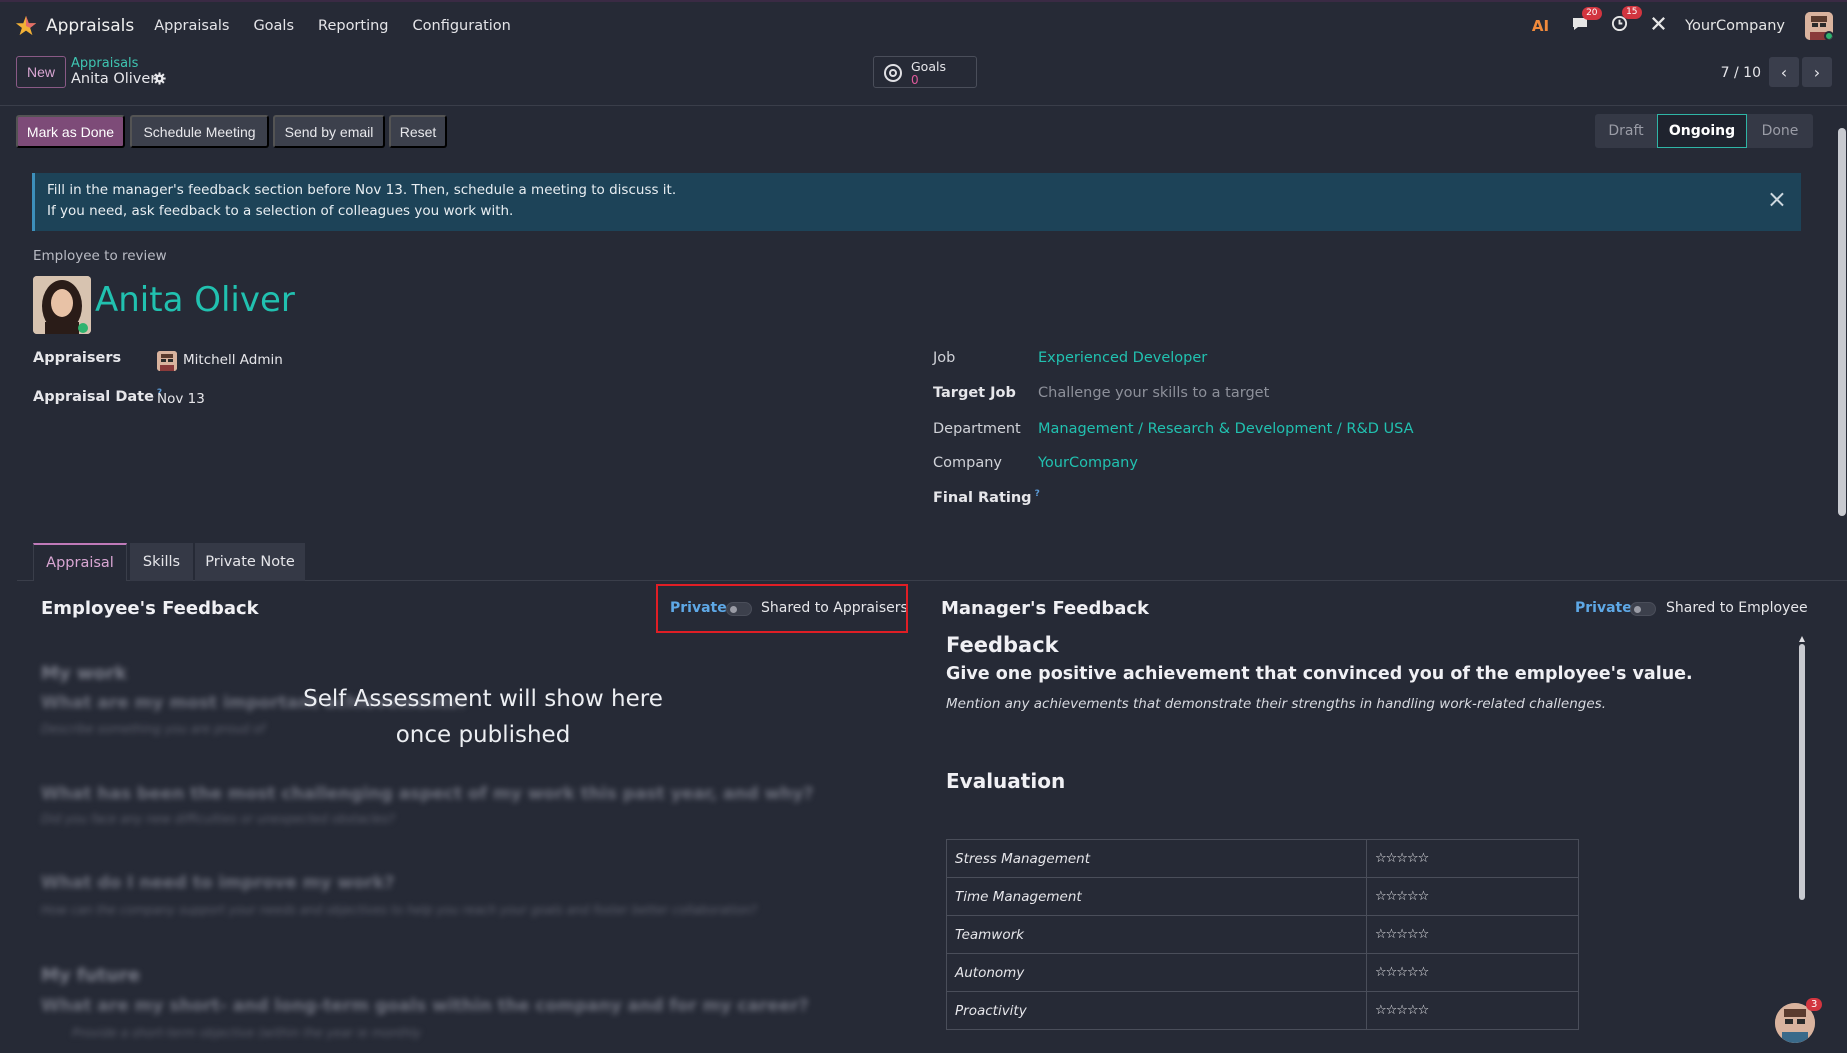  Describe the element at coordinates (90, 26) in the screenshot. I see `app-name: Appraisals` at that location.